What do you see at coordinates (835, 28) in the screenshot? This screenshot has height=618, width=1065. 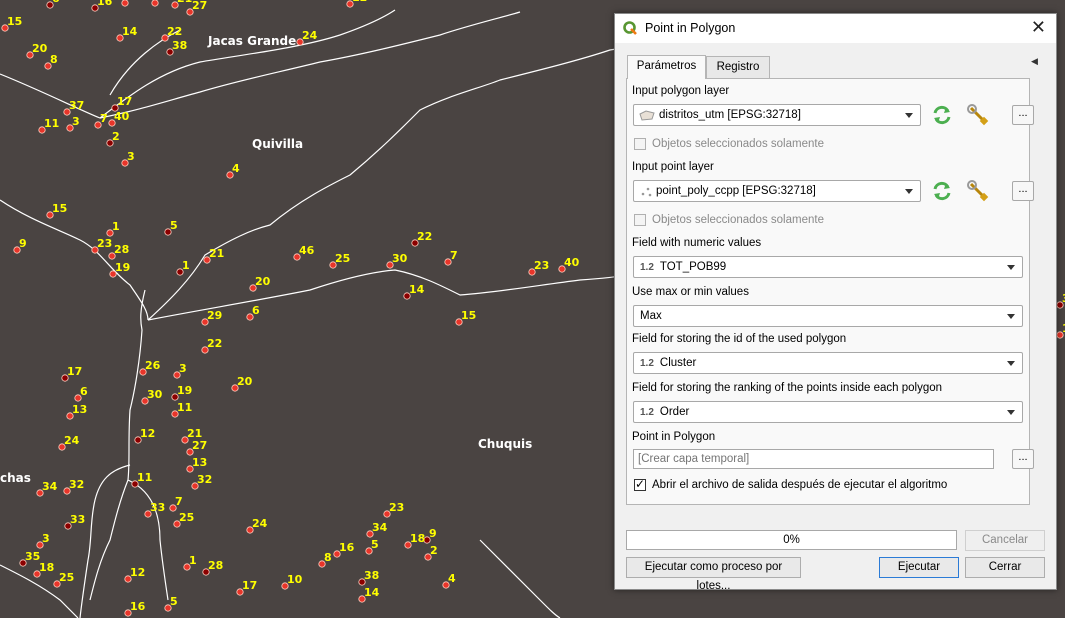 I see `dialog-titlebar: Point in Polygon ✕` at bounding box center [835, 28].